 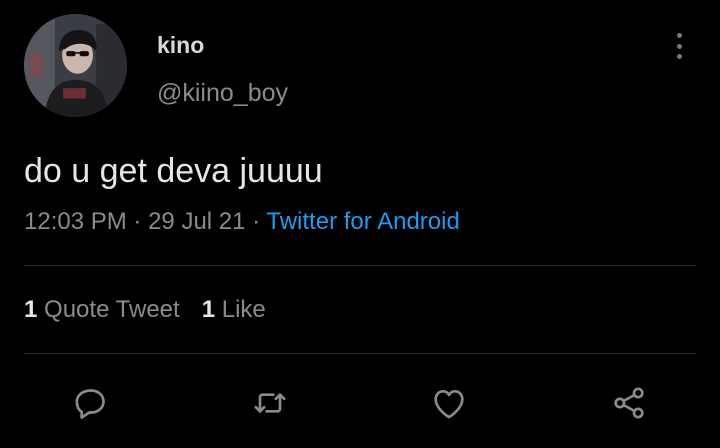 I want to click on more-options-button, so click(x=679, y=46).